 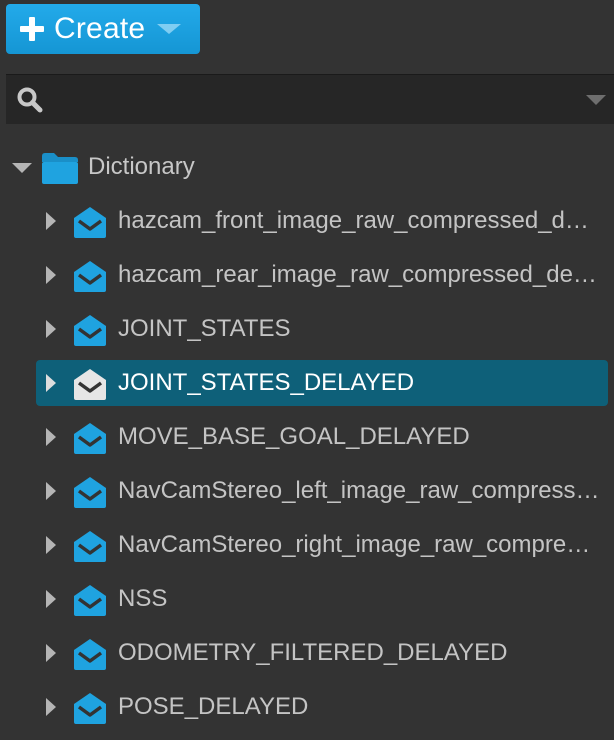 What do you see at coordinates (322, 329) in the screenshot?
I see `tree-item: JOINT_STATES` at bounding box center [322, 329].